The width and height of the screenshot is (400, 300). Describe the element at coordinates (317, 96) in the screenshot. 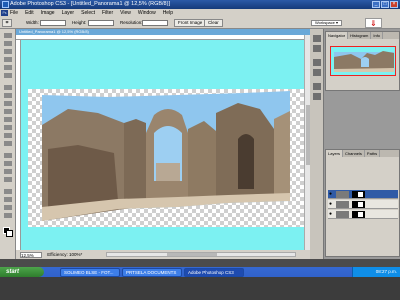

I see `paragraph-panel-icon` at that location.